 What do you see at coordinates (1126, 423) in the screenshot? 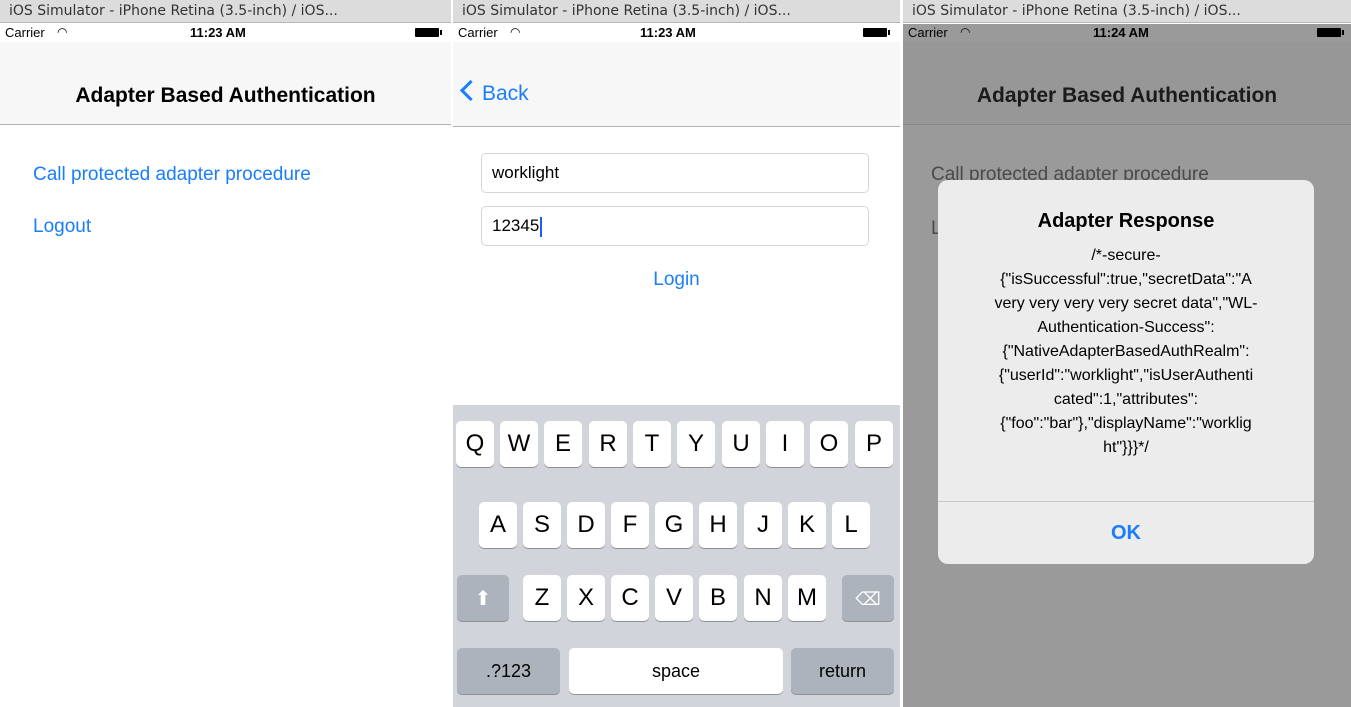
I see `alert-message-line: {"foo":"bar"},"displayName":"worklig` at bounding box center [1126, 423].